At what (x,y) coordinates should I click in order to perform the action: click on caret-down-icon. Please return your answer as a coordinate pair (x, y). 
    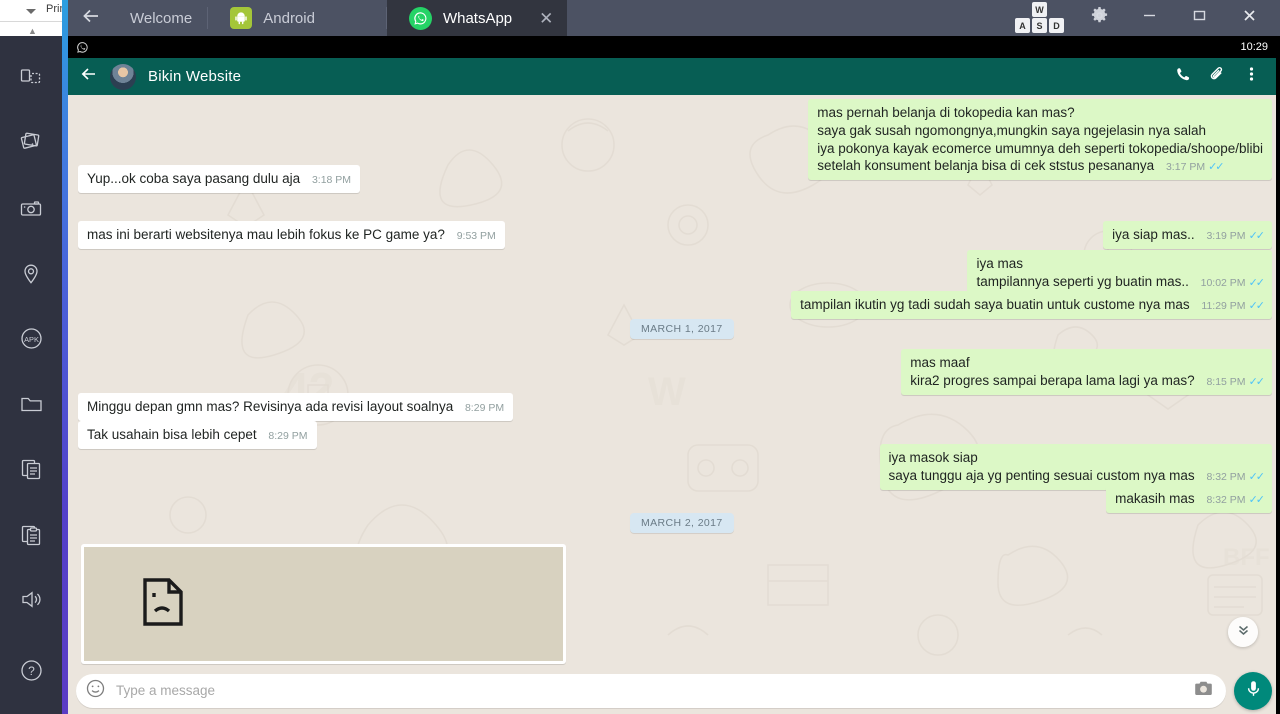
    Looking at the image, I should click on (31, 11).